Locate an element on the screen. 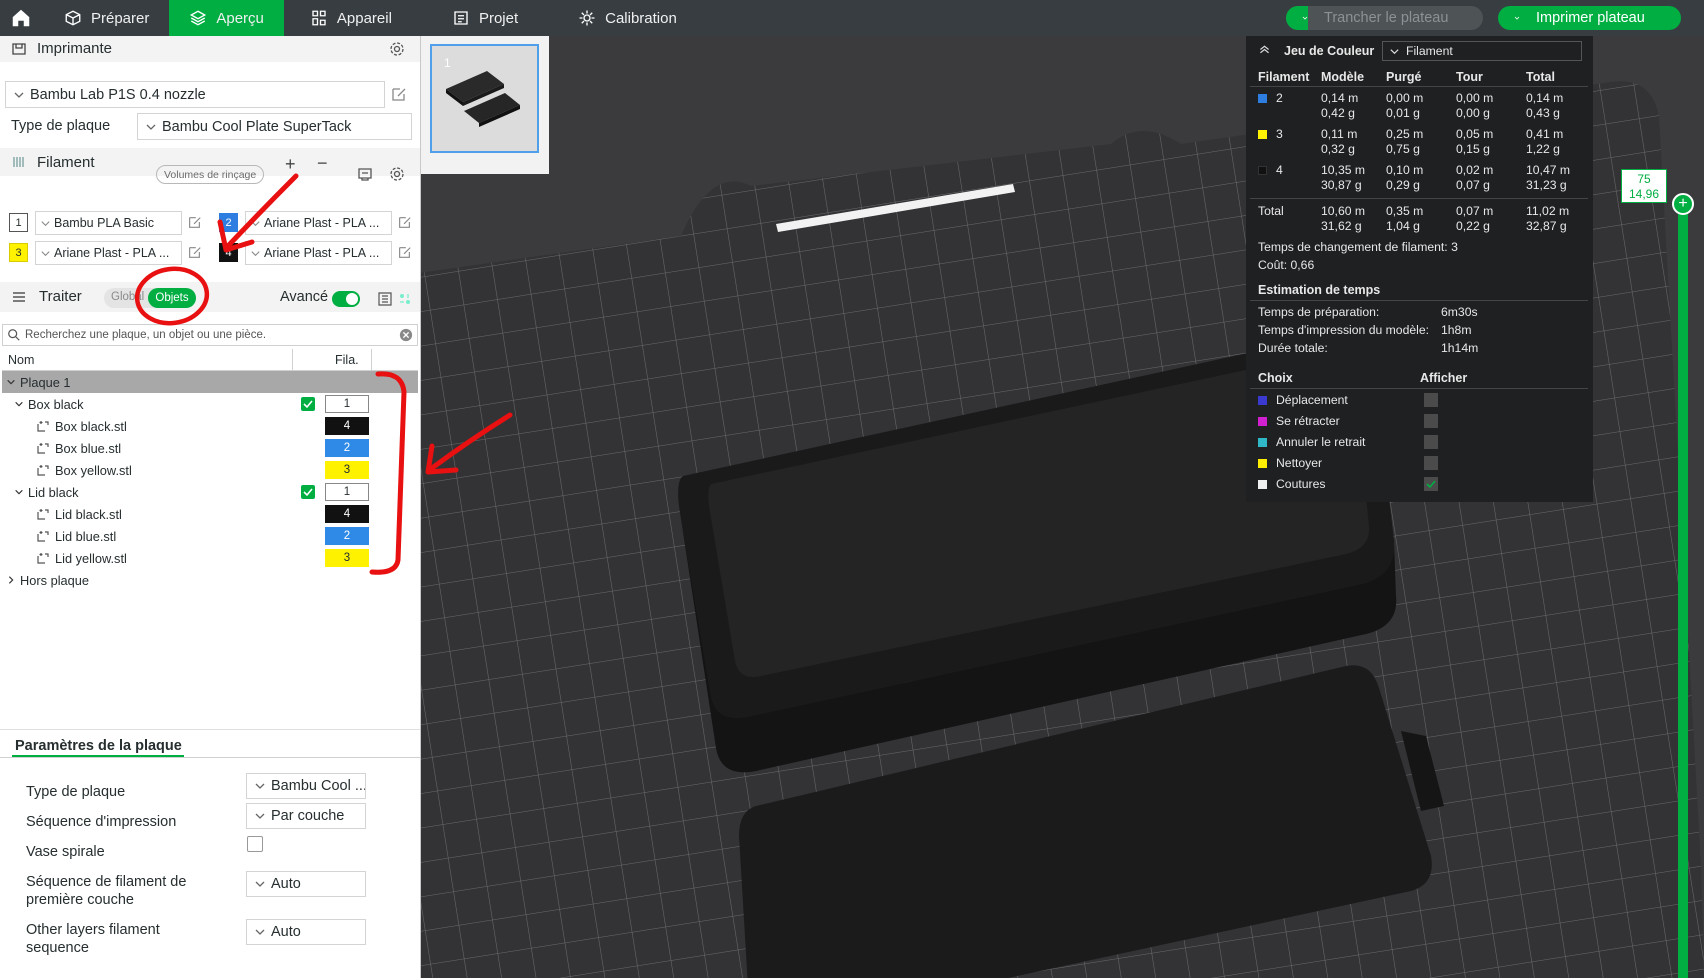 This screenshot has width=1704, height=978. tab-project-label: Projet is located at coordinates (498, 18).